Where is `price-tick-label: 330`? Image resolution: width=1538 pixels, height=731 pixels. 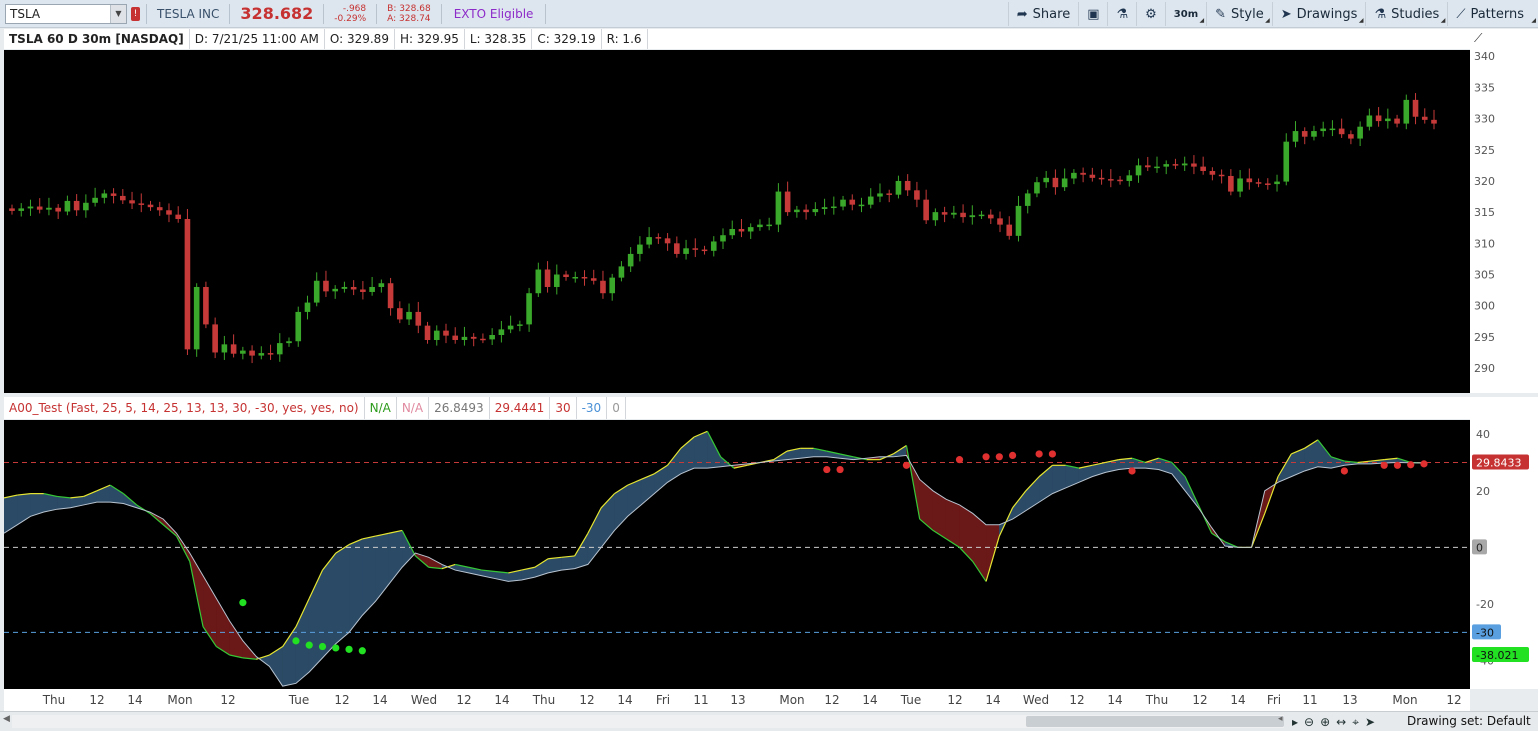 price-tick-label: 330 is located at coordinates (1484, 119).